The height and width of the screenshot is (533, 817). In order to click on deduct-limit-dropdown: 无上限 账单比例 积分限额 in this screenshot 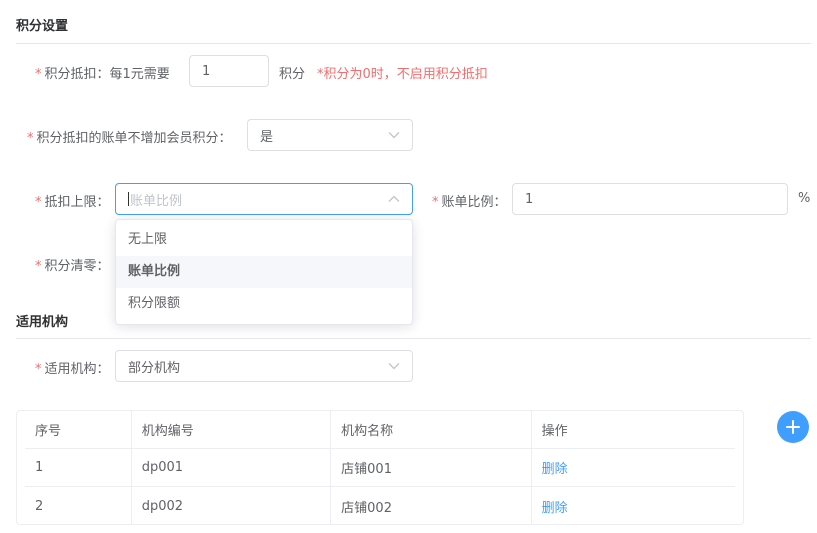, I will do `click(264, 272)`.